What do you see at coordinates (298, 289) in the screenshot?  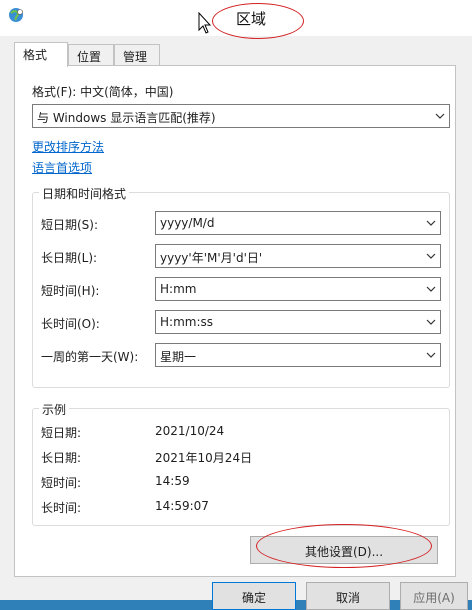 I see `short-time-select: H:mm` at bounding box center [298, 289].